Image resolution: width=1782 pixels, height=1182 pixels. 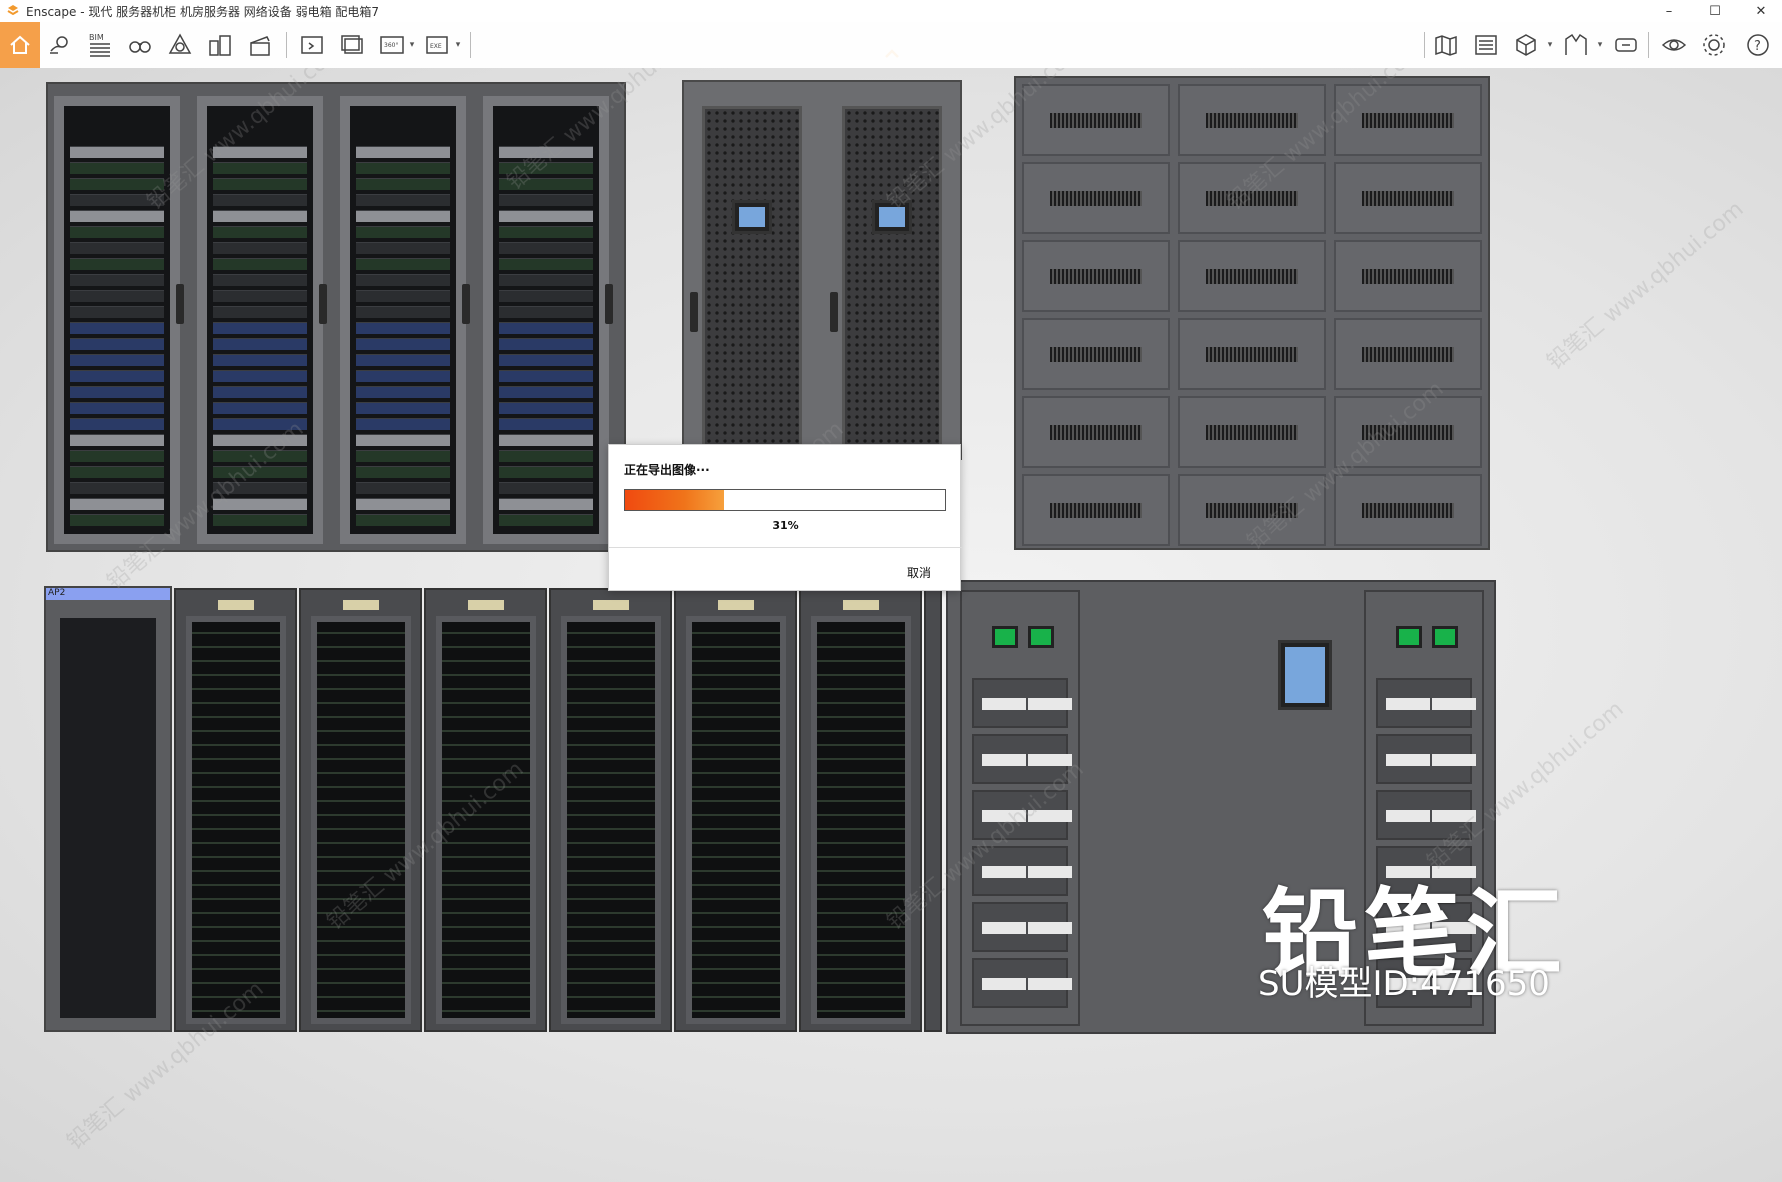 What do you see at coordinates (546, 320) in the screenshot?
I see `glass-rack-door` at bounding box center [546, 320].